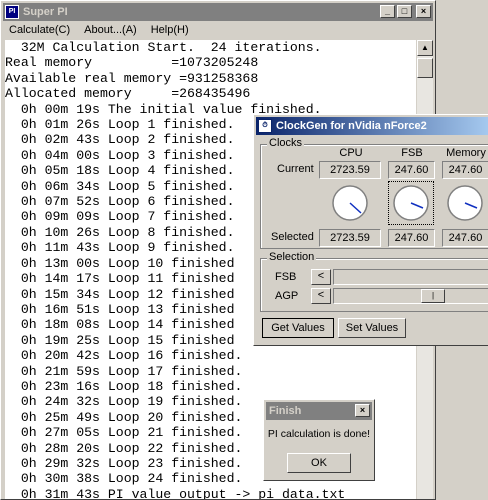 The width and height of the screenshot is (488, 500). I want to click on scroll-thumb, so click(425, 68).